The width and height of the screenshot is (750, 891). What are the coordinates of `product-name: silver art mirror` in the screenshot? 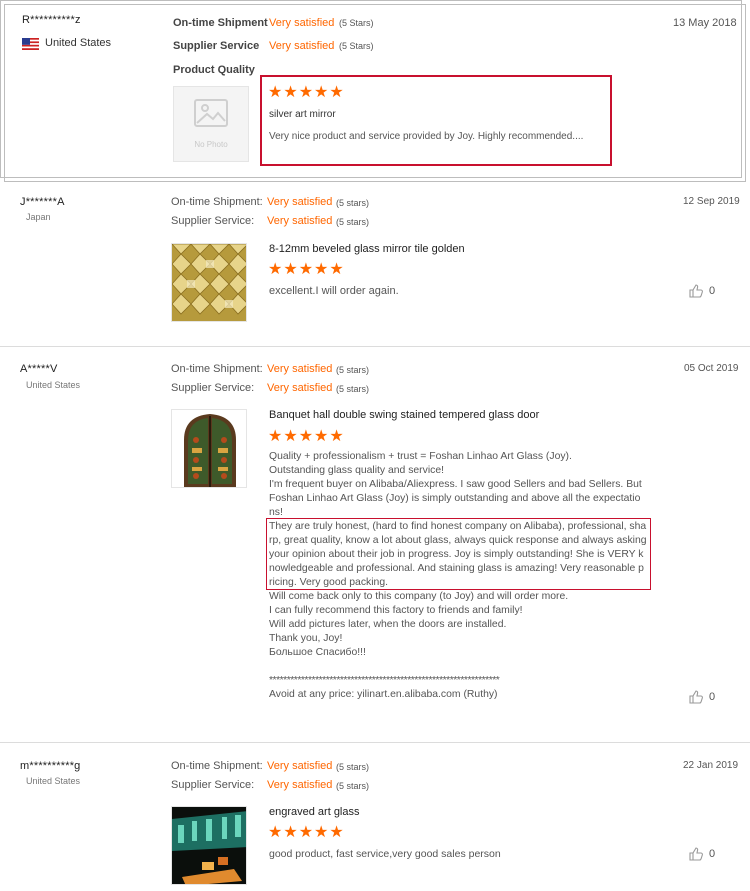 It's located at (302, 114).